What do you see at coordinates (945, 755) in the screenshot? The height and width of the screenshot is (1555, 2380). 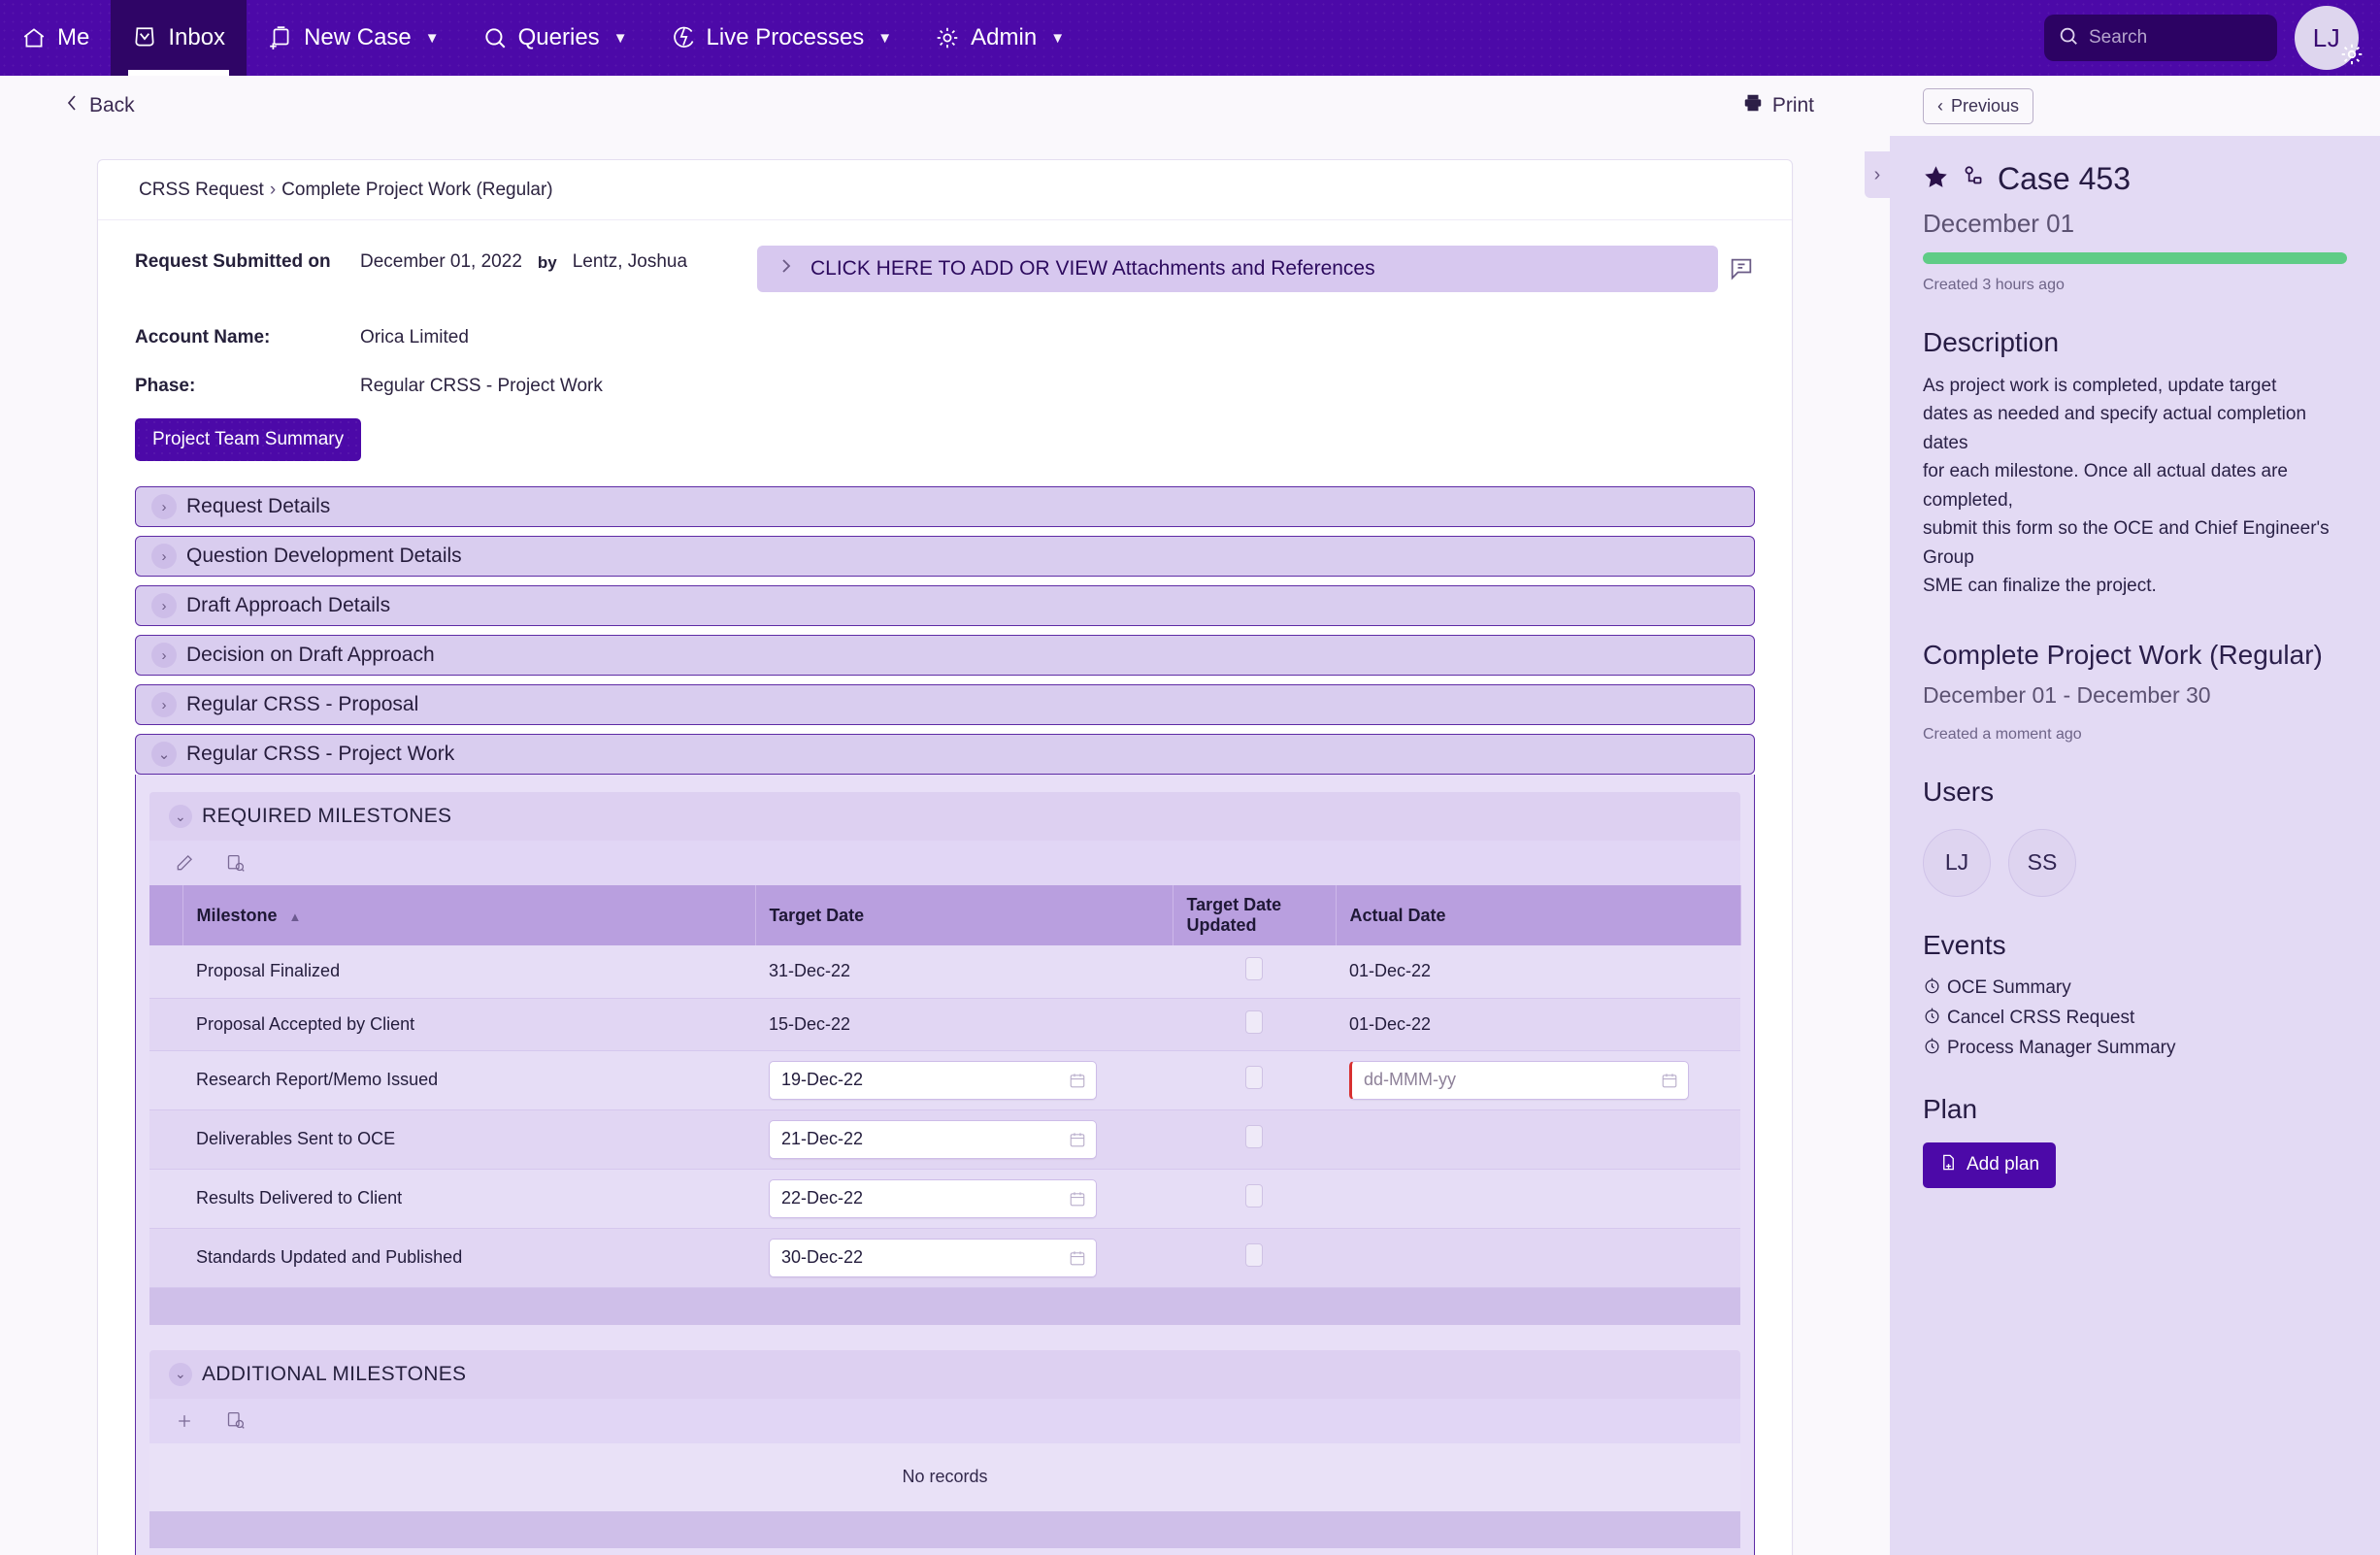 I see `accordion-regular-crss-project-work: ⌄ Regular CRSS - Project Work` at bounding box center [945, 755].